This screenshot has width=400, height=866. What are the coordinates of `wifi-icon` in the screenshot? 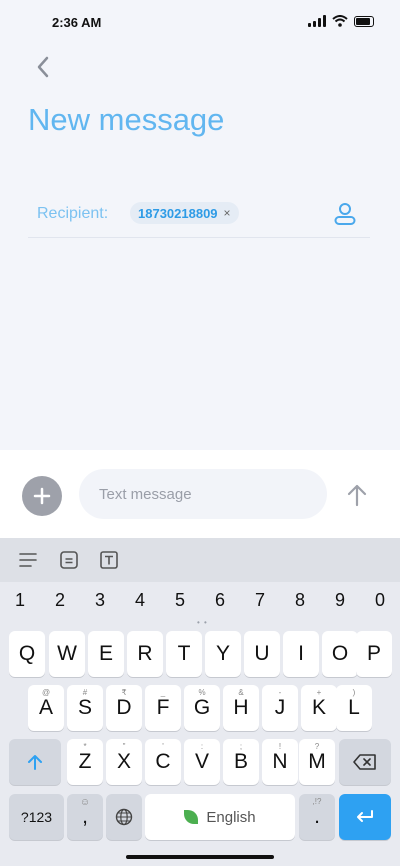 It's located at (340, 21).